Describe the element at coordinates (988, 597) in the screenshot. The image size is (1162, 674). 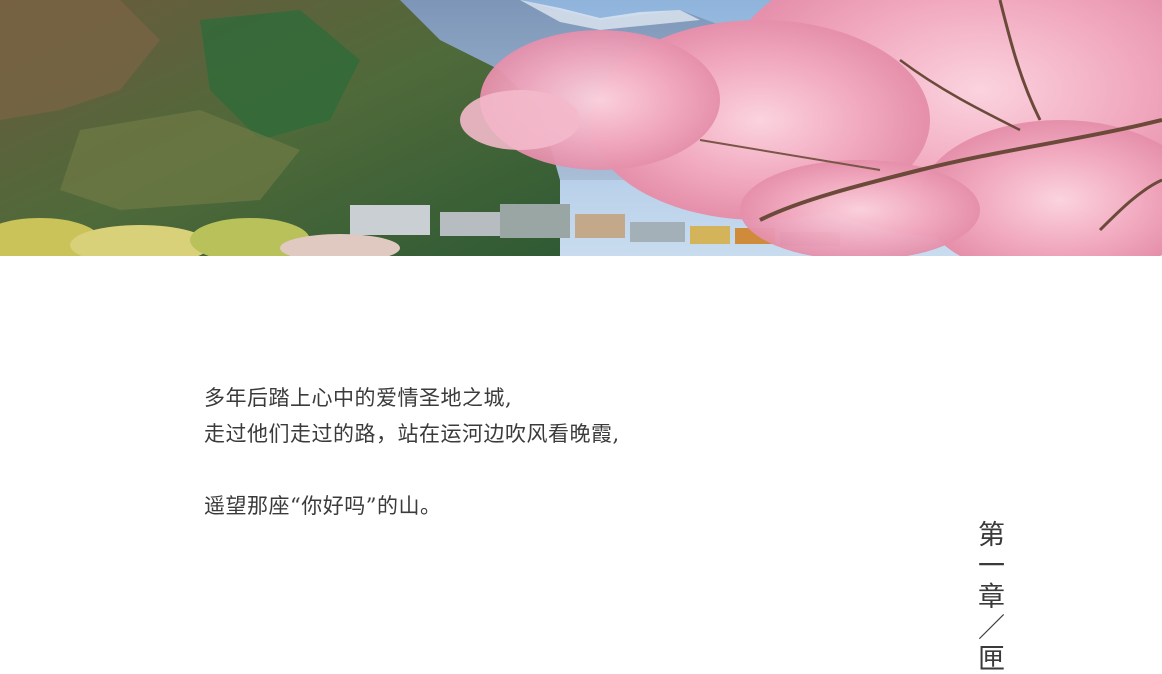
I see `chapter-heading: 第一章／匣` at that location.